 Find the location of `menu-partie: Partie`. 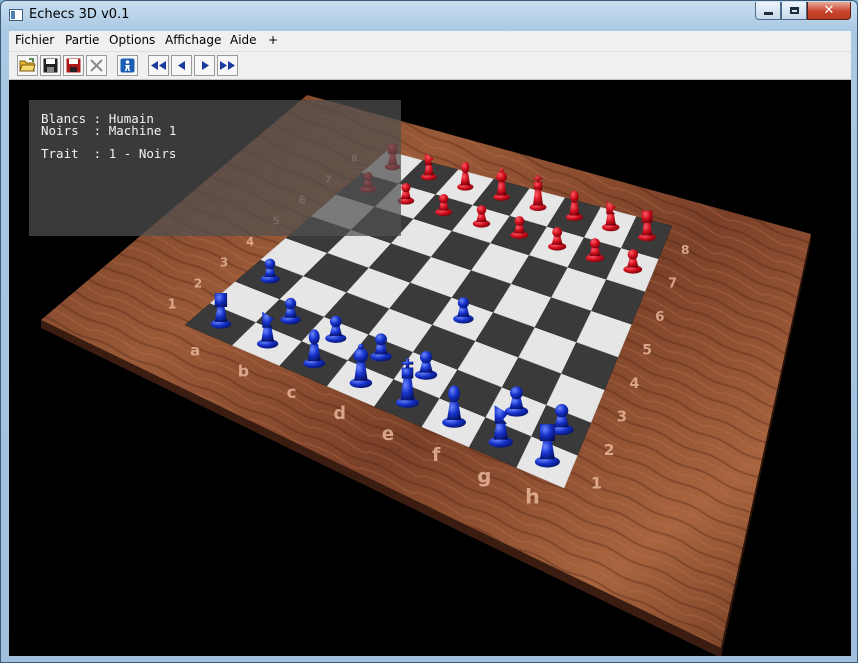

menu-partie: Partie is located at coordinates (82, 40).